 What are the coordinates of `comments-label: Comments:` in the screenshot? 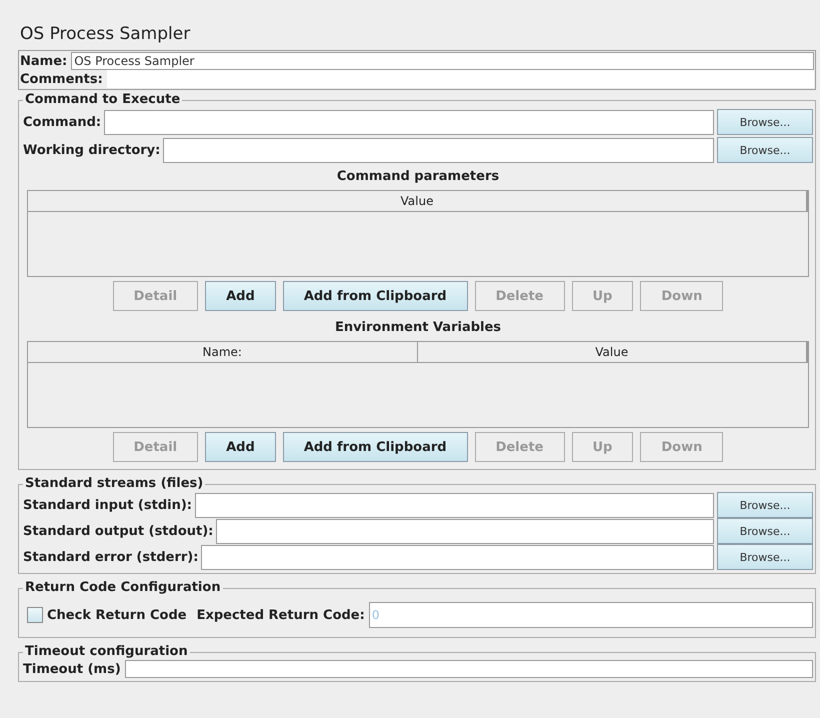 It's located at (61, 79).